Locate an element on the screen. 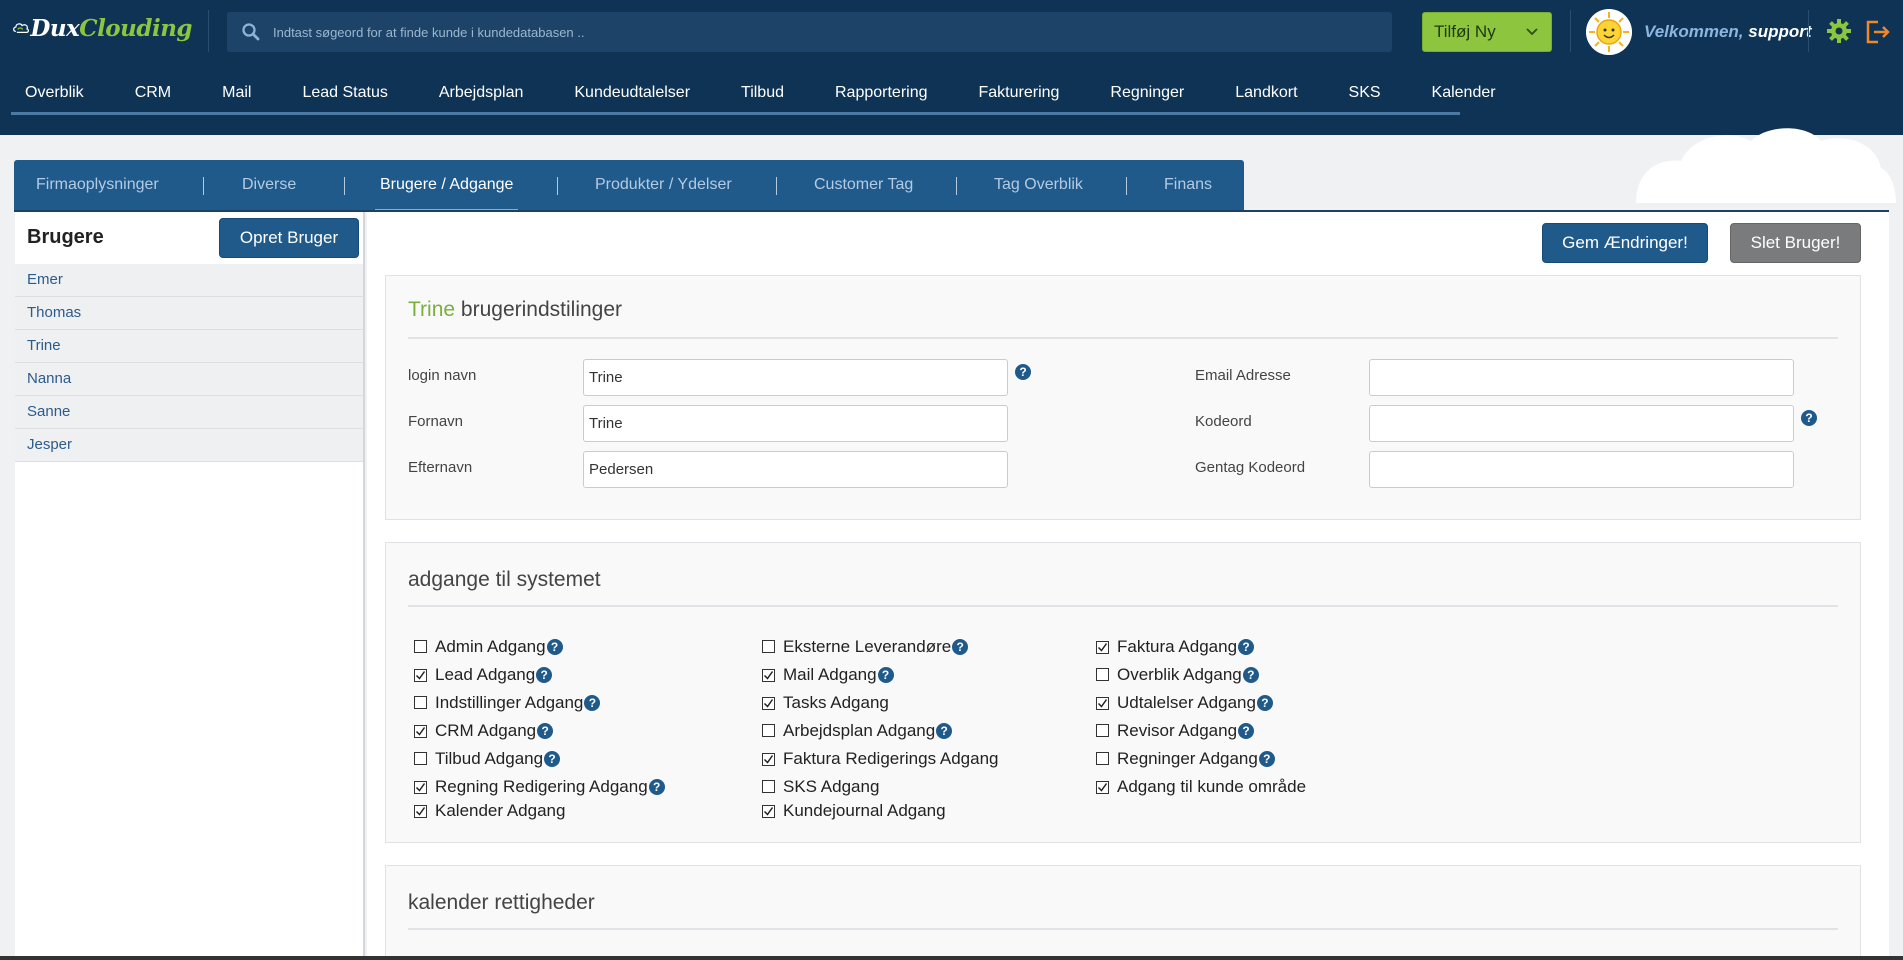 The width and height of the screenshot is (1903, 960). repeat-password-input is located at coordinates (1581, 469).